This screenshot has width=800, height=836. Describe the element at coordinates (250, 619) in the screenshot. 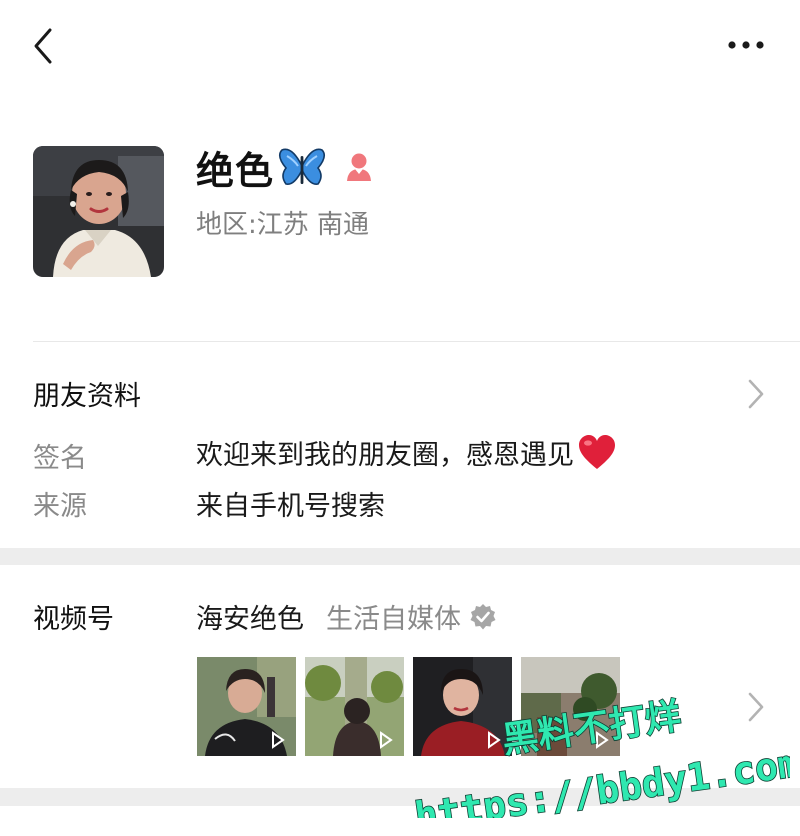

I see `channels-name: 海安绝色` at that location.